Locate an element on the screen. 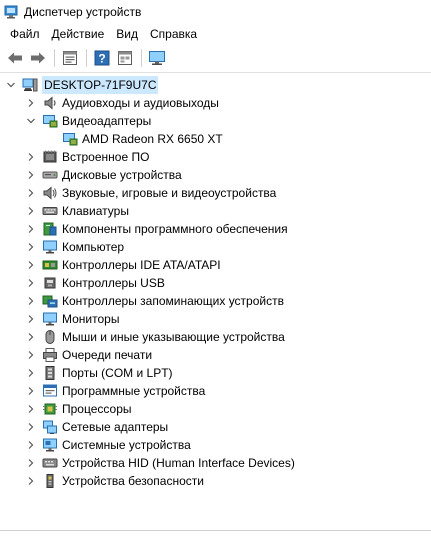 The height and width of the screenshot is (537, 431). mouse-icon is located at coordinates (50, 337).